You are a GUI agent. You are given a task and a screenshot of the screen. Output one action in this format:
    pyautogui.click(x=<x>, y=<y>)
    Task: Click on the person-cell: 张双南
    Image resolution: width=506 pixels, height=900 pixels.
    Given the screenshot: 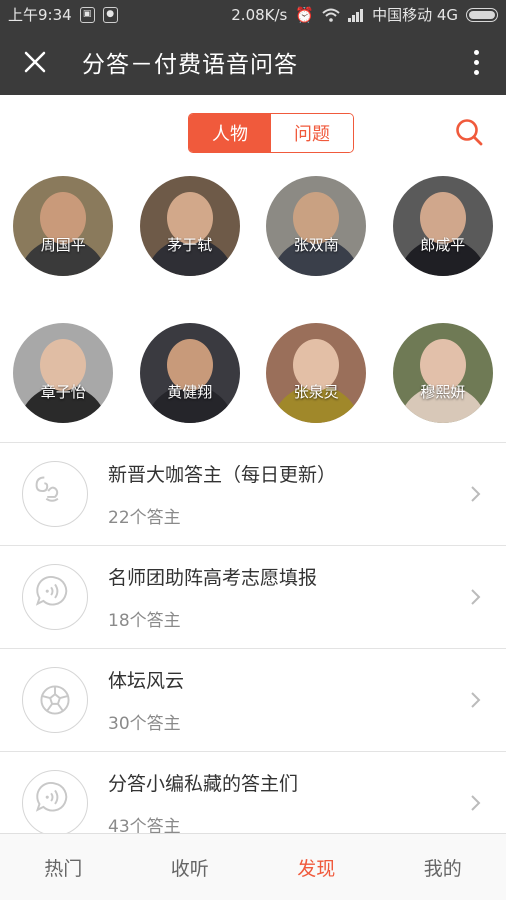 What is the action you would take?
    pyautogui.click(x=316, y=235)
    